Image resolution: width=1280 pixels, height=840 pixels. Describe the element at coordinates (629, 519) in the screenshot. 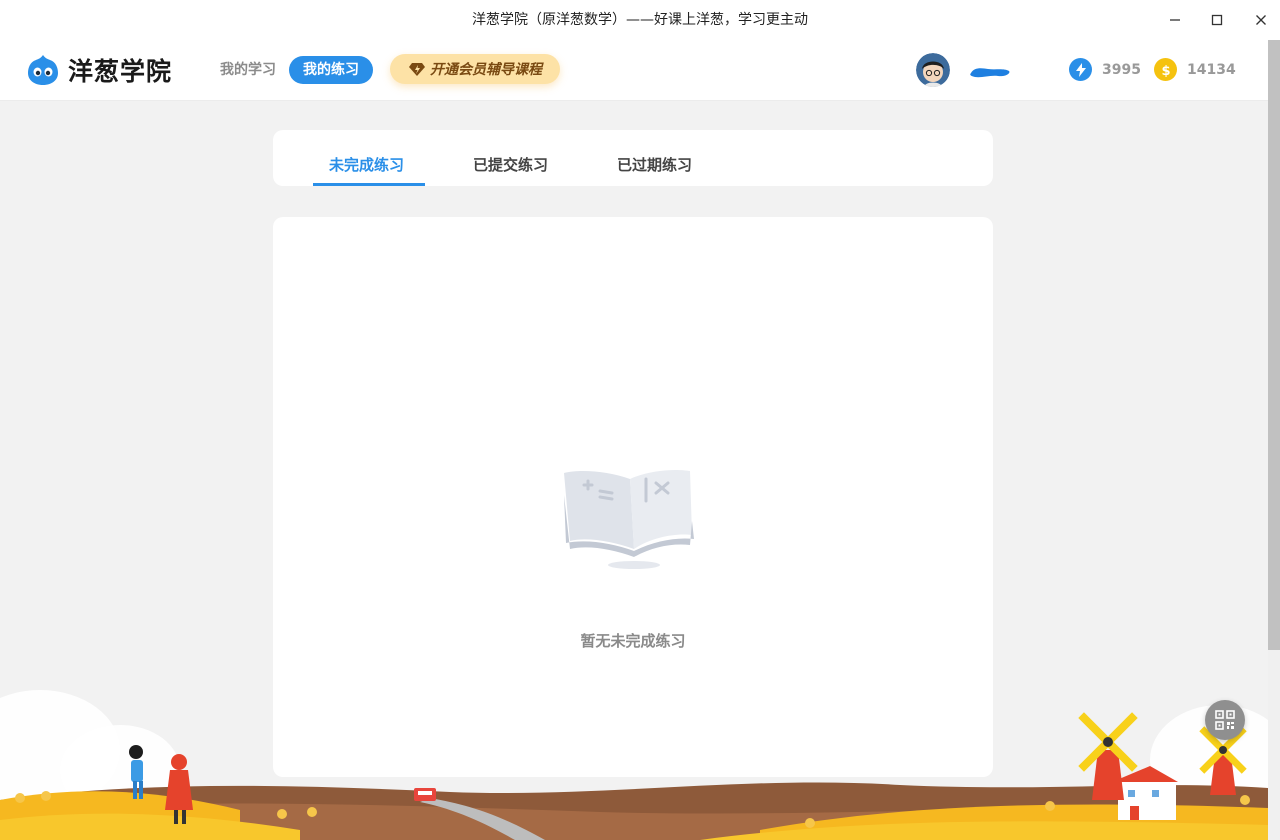

I see `empty-book-icon` at that location.